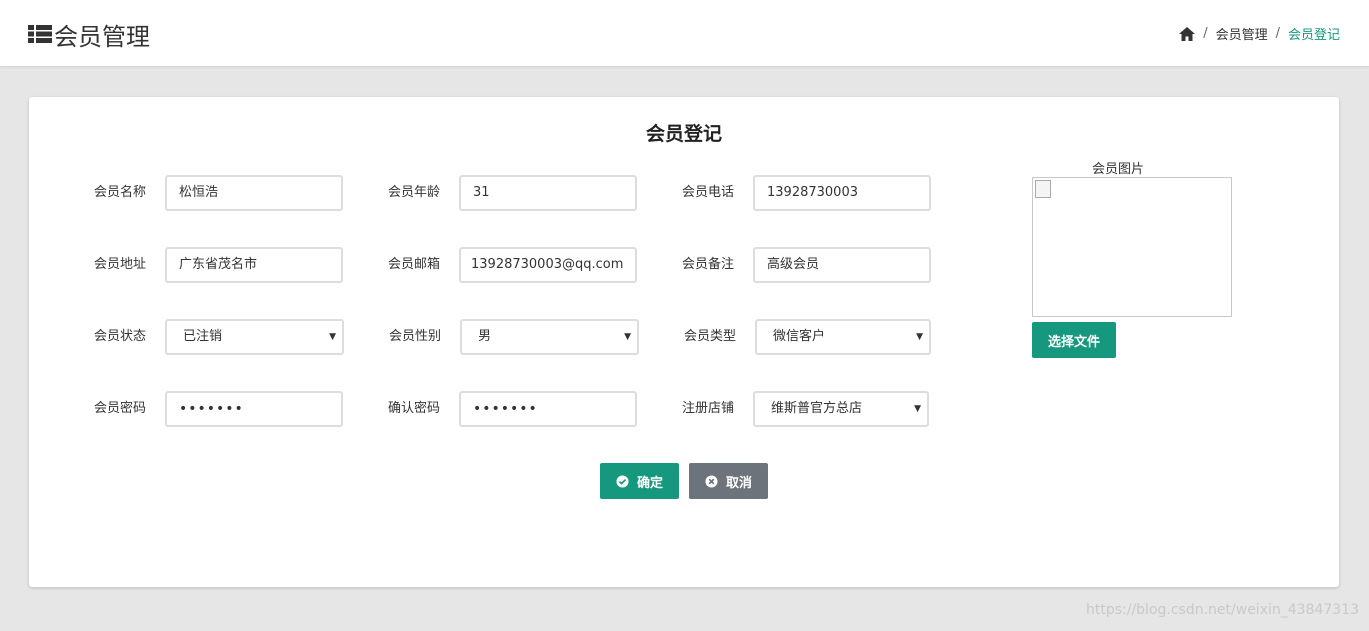  I want to click on confirm-button: 确定, so click(639, 481).